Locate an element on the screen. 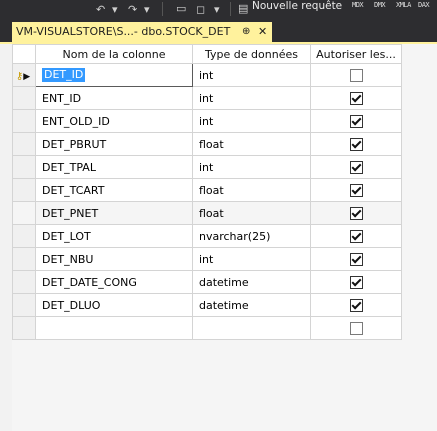 Image resolution: width=437 pixels, height=431 pixels. undo-icon: ↶ is located at coordinates (100, 9).